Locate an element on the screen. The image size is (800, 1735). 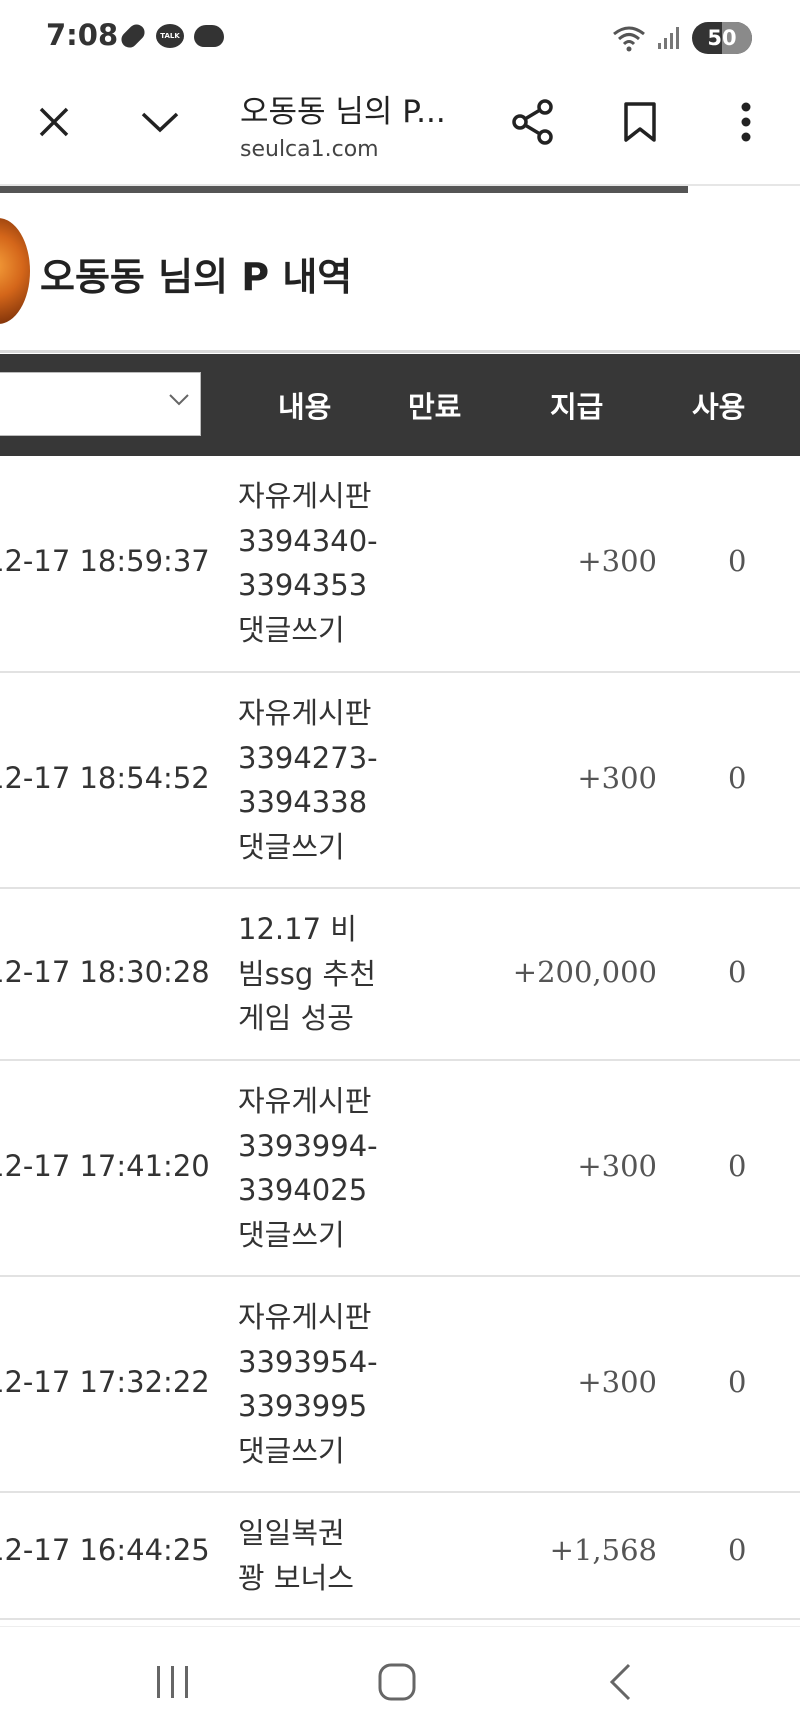
row-date: 12-17 16:44:25 is located at coordinates (105, 1550).